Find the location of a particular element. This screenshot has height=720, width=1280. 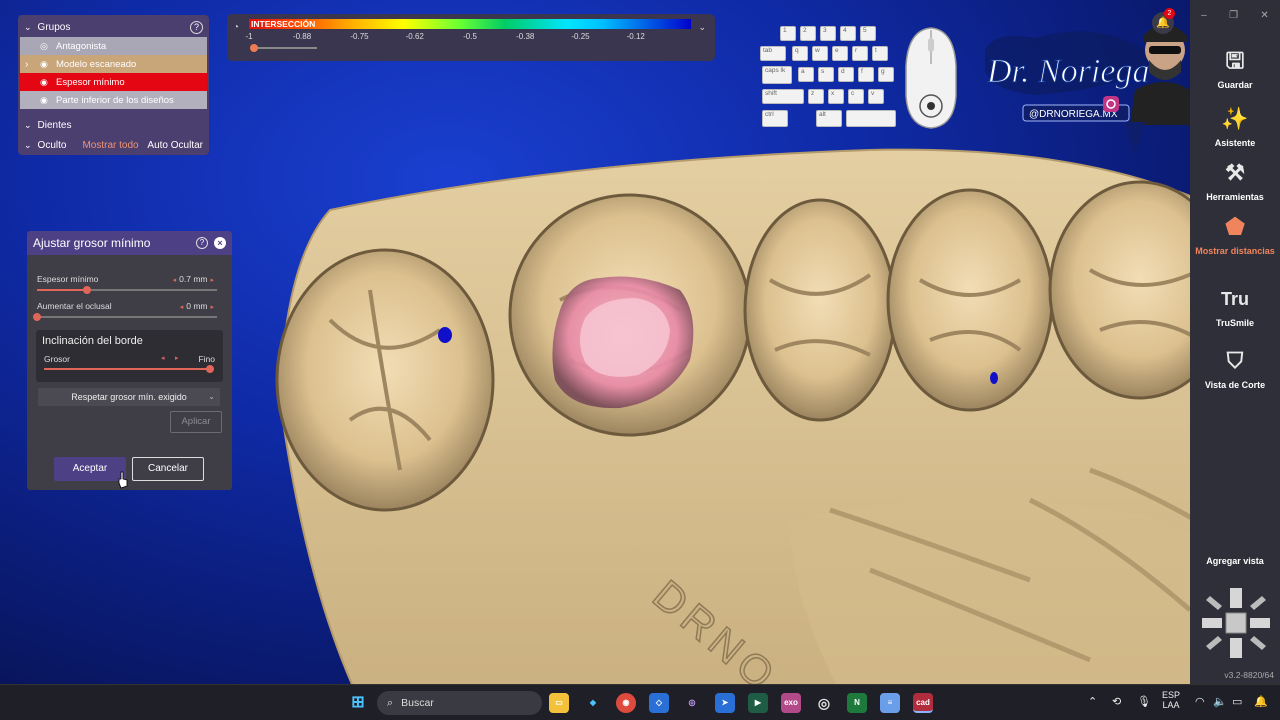

show-distances-label: Mostrar distancias is located at coordinates (1235, 251).